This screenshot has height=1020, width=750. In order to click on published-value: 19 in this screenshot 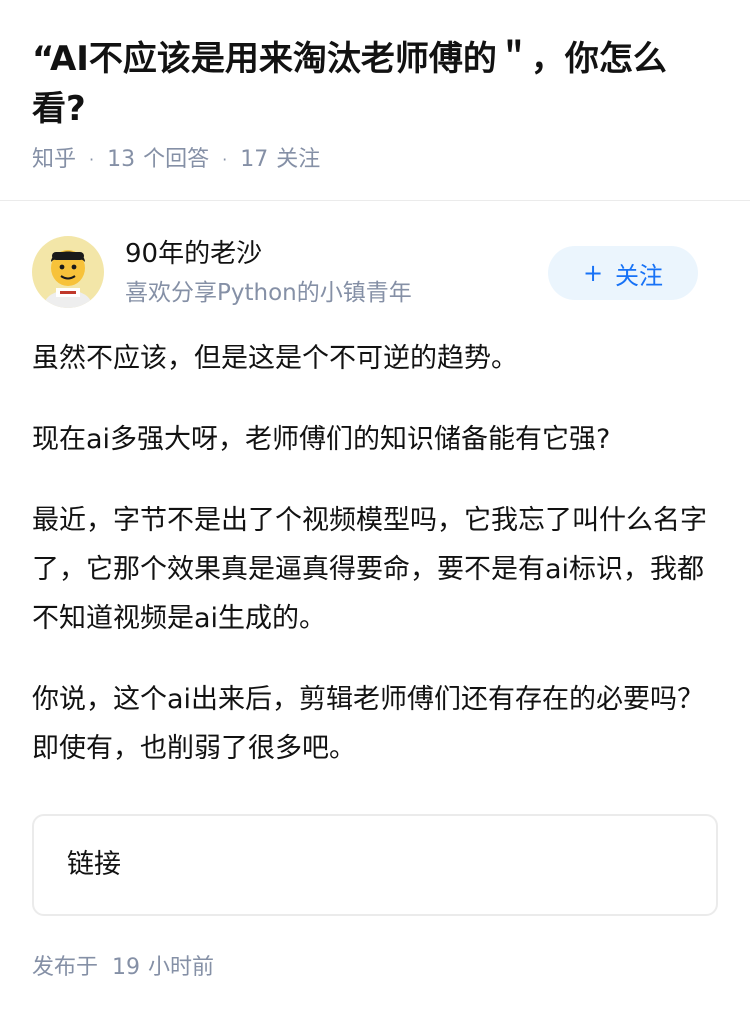, I will do `click(126, 967)`.